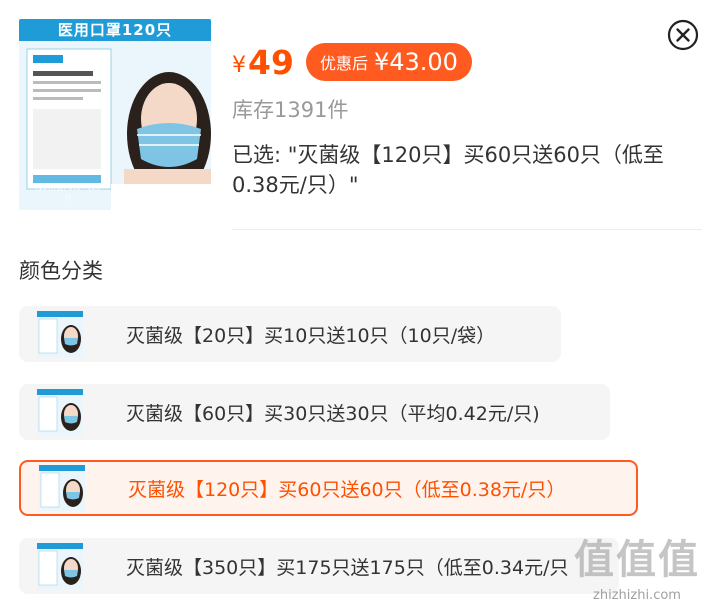 The width and height of the screenshot is (720, 616). I want to click on watermark-url: zhizhizhi.com, so click(637, 595).